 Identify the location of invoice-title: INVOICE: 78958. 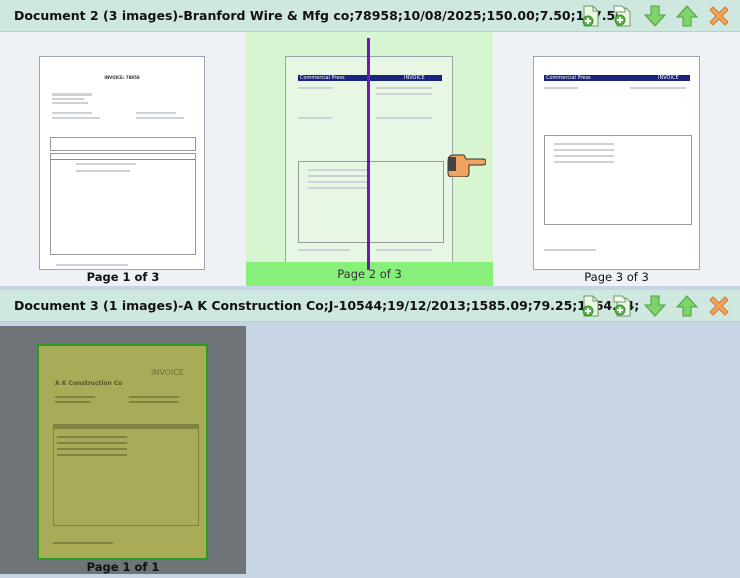
(122, 77).